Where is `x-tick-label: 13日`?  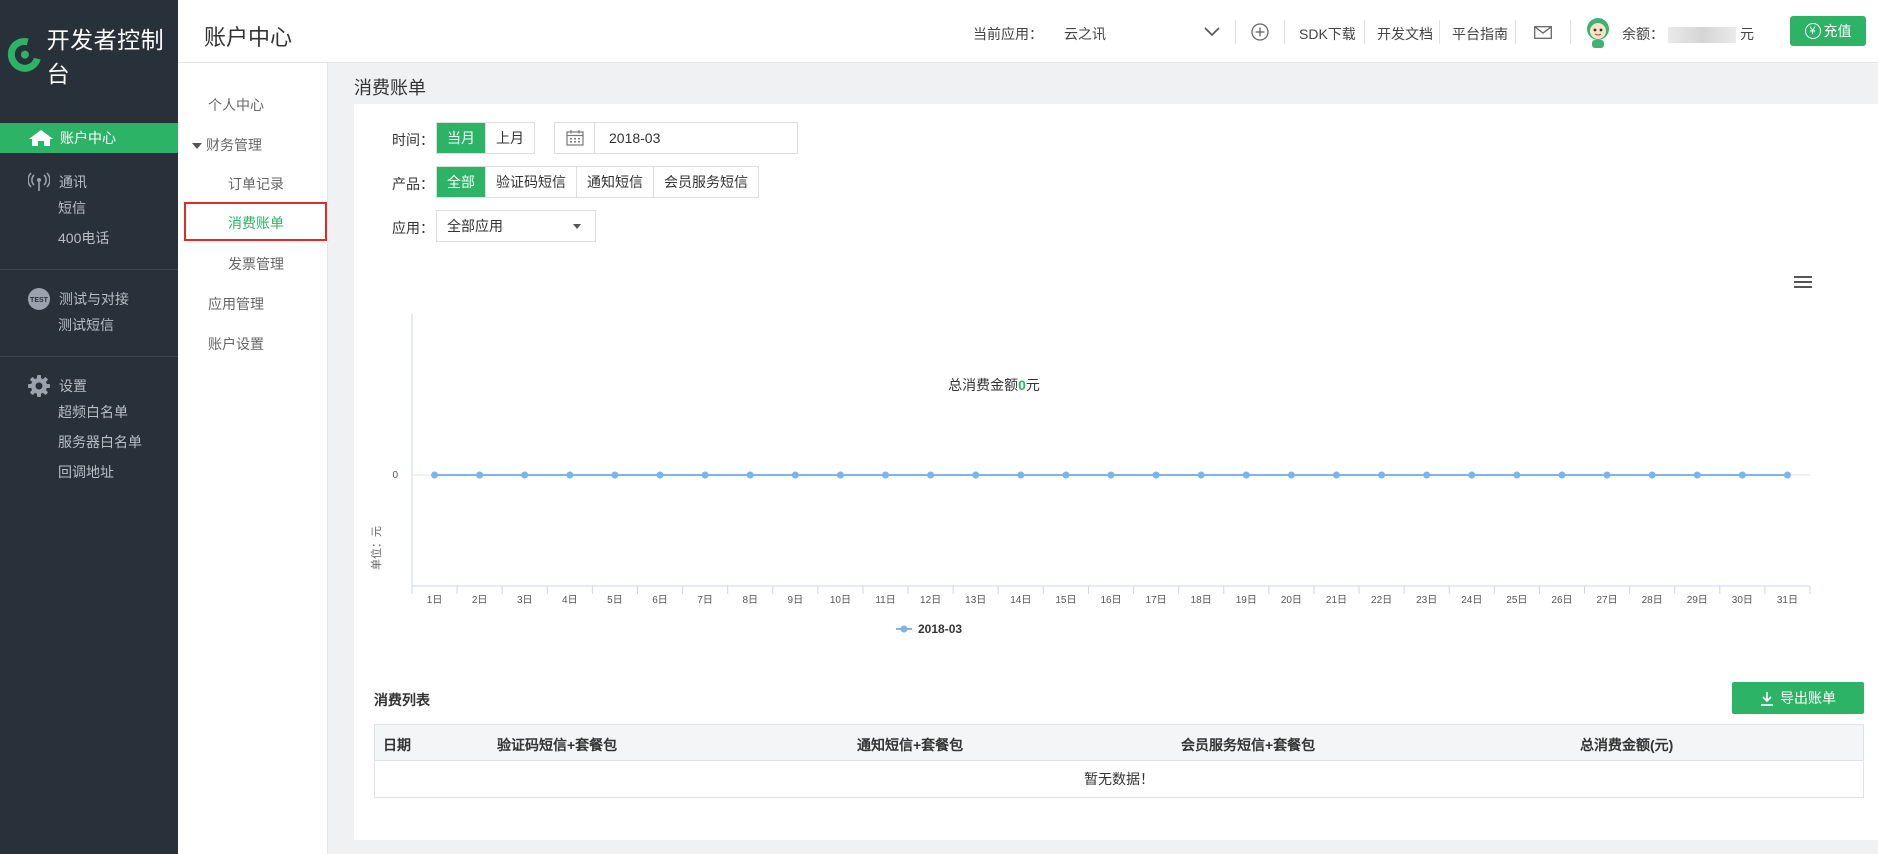
x-tick-label: 13日 is located at coordinates (975, 600).